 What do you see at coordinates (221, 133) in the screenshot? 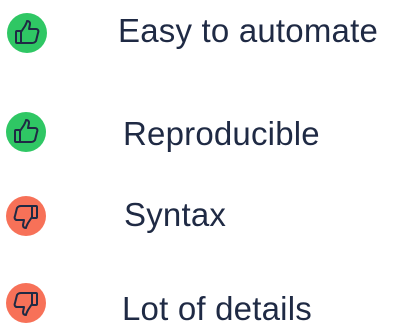
I see `list-item-label: Reproducible` at bounding box center [221, 133].